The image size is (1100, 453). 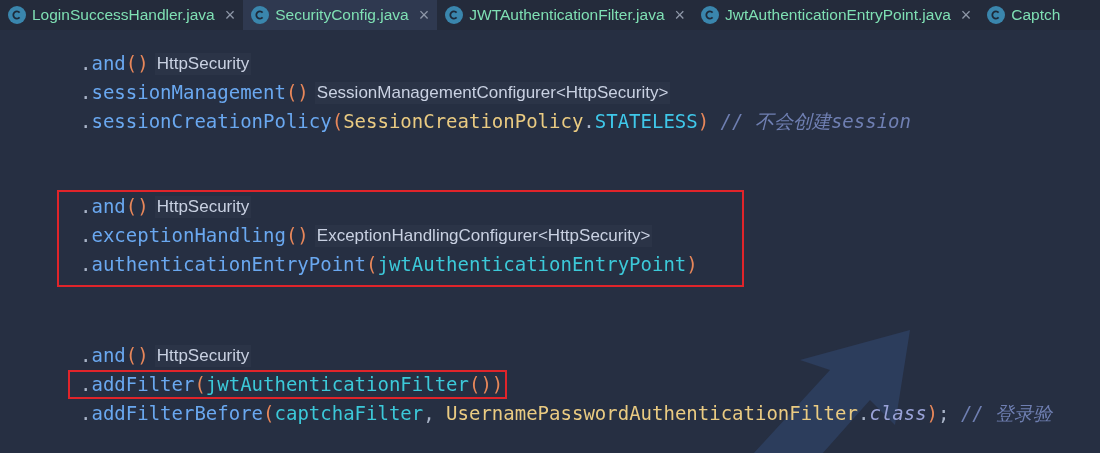 What do you see at coordinates (194, 92) in the screenshot?
I see `code-text: .sessionManagement()` at bounding box center [194, 92].